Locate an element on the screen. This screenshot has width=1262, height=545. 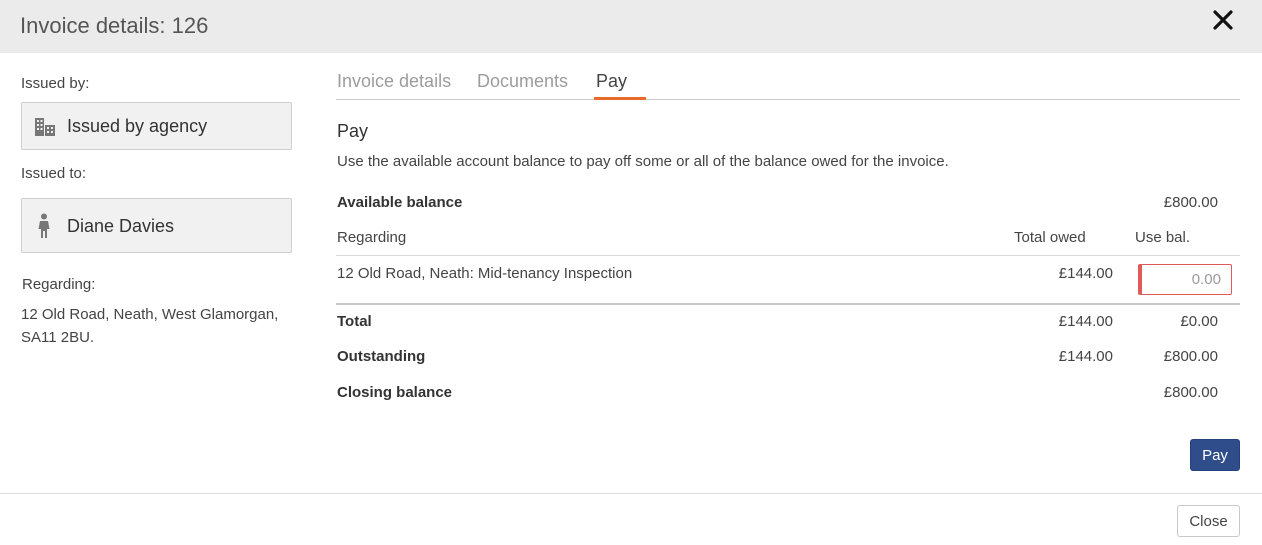
outstanding-use-value: £800.00 is located at coordinates (1190, 356).